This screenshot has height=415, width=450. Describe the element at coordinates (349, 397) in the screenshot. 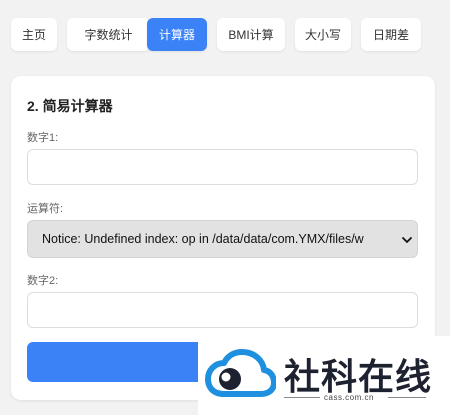

I see `watermark-url: cass.com.cn` at that location.